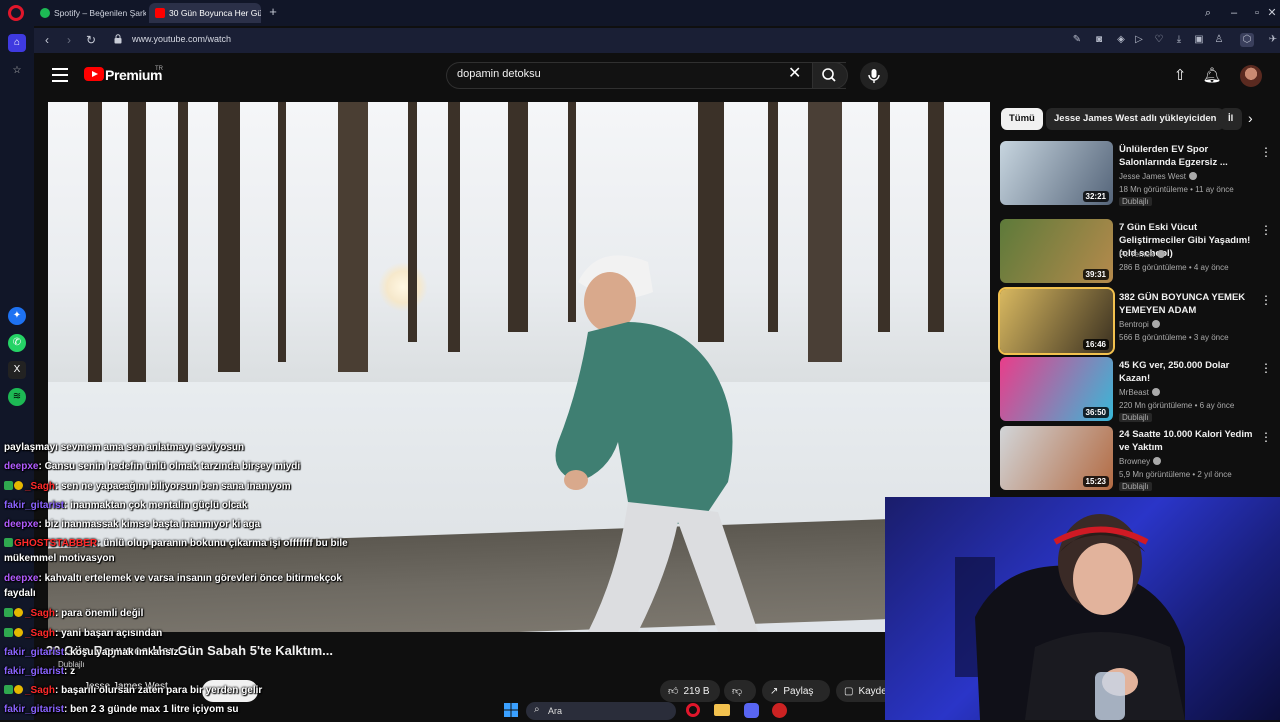 This screenshot has width=1280, height=722. What do you see at coordinates (47, 40) in the screenshot?
I see `back-icon: ‹` at bounding box center [47, 40].